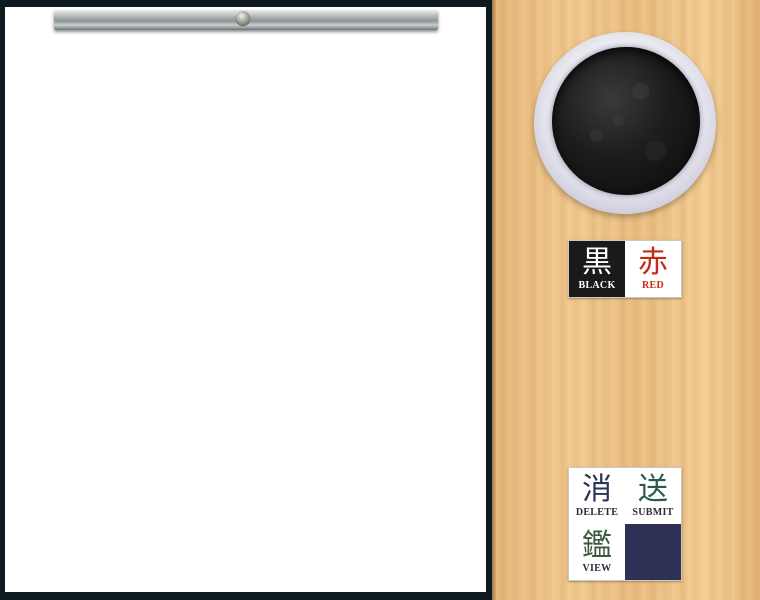  Describe the element at coordinates (243, 18) in the screenshot. I see `clip-rivet-icon` at that location.